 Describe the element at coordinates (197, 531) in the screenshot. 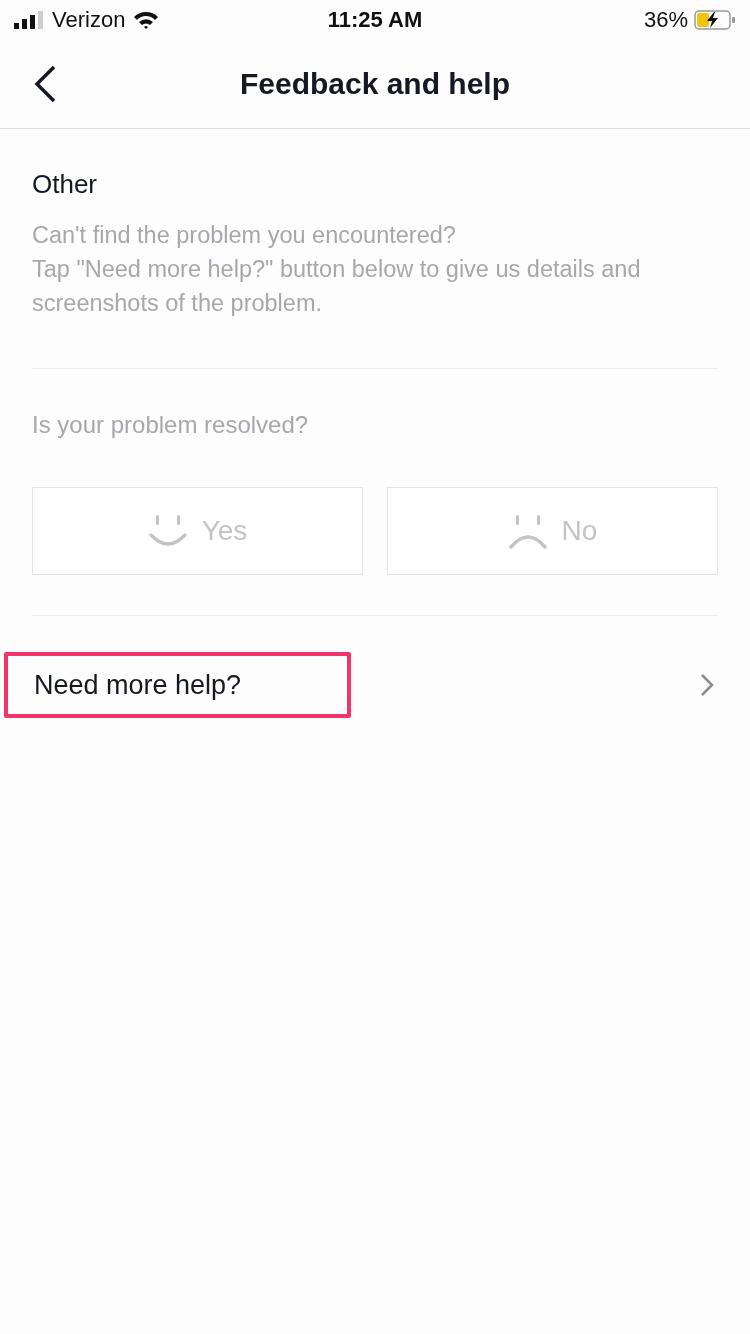

I see `answer-button: Yes` at that location.